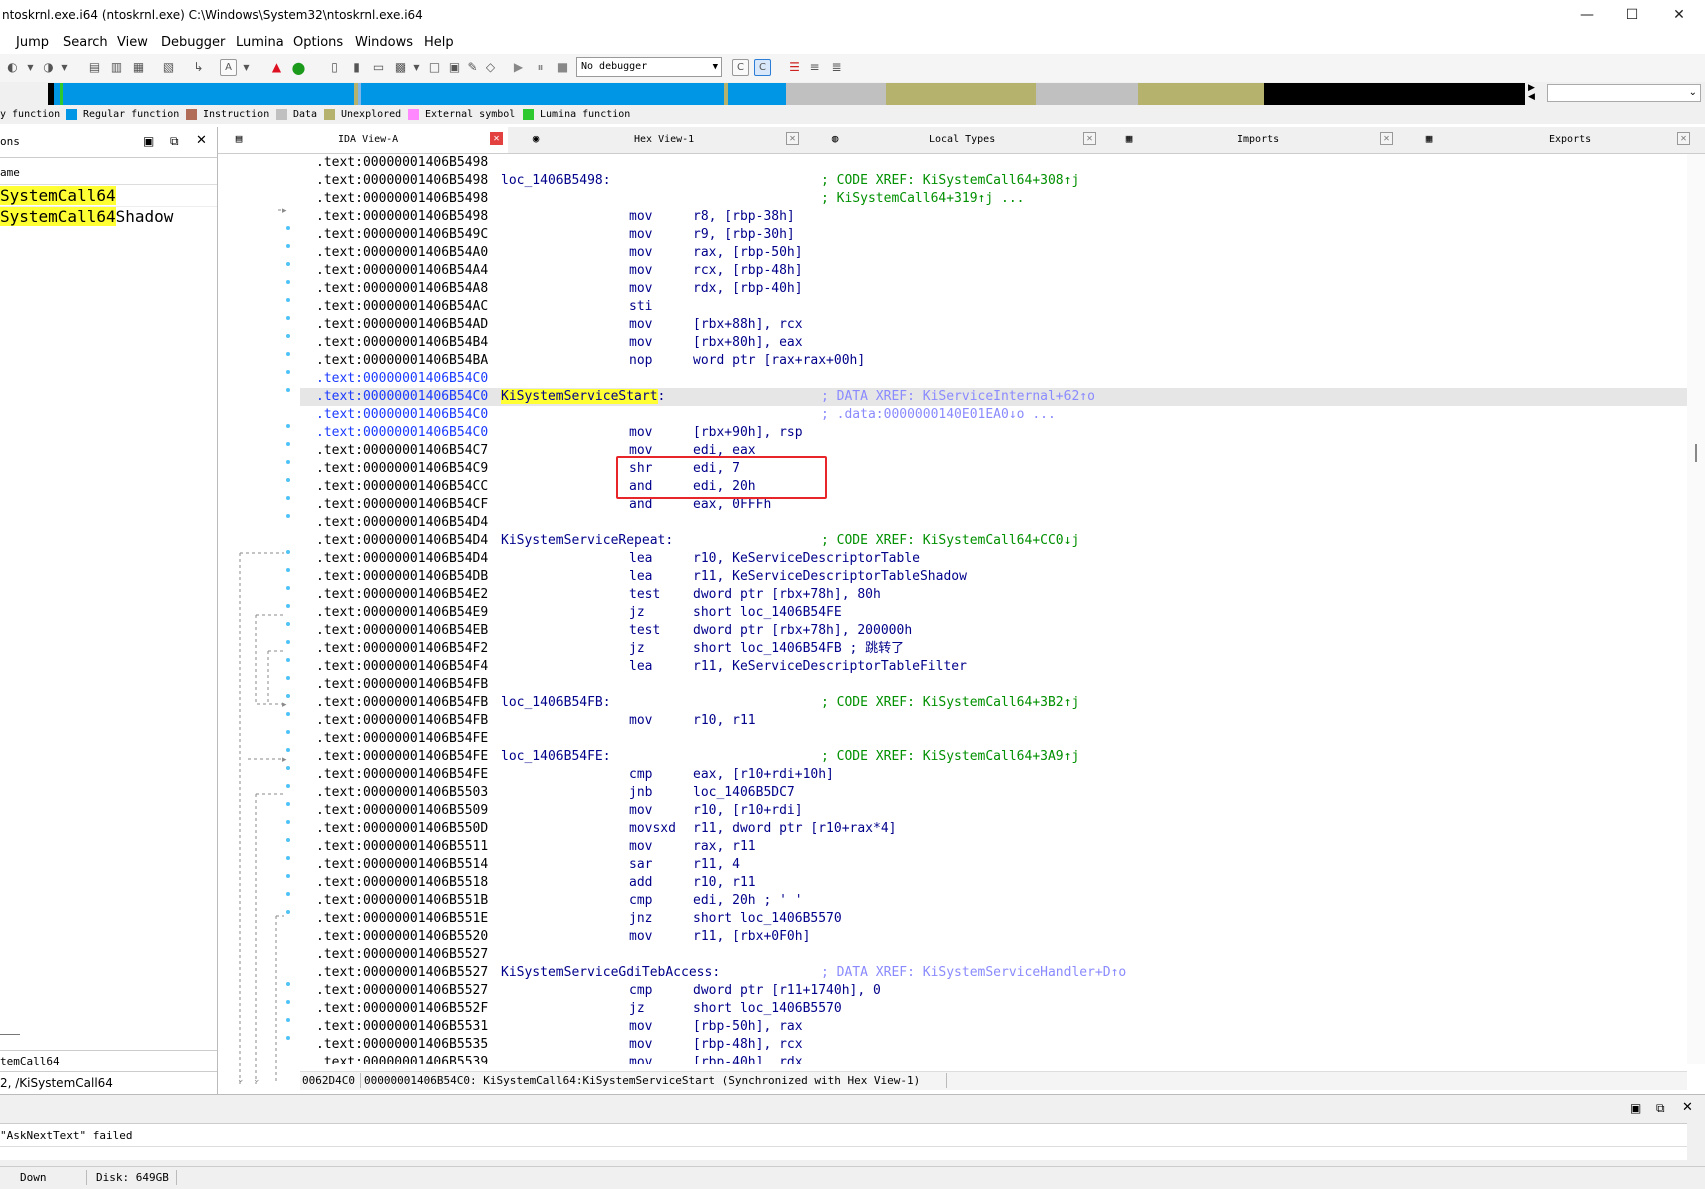  Describe the element at coordinates (1561, 140) in the screenshot. I see `tab-exports: ▦ Exports ✕` at that location.